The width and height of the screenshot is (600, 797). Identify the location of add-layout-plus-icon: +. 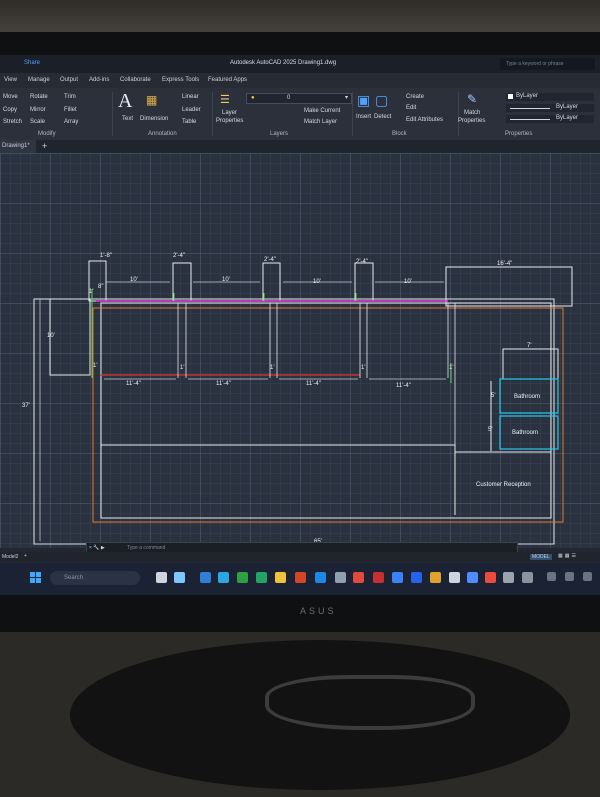
(25, 556).